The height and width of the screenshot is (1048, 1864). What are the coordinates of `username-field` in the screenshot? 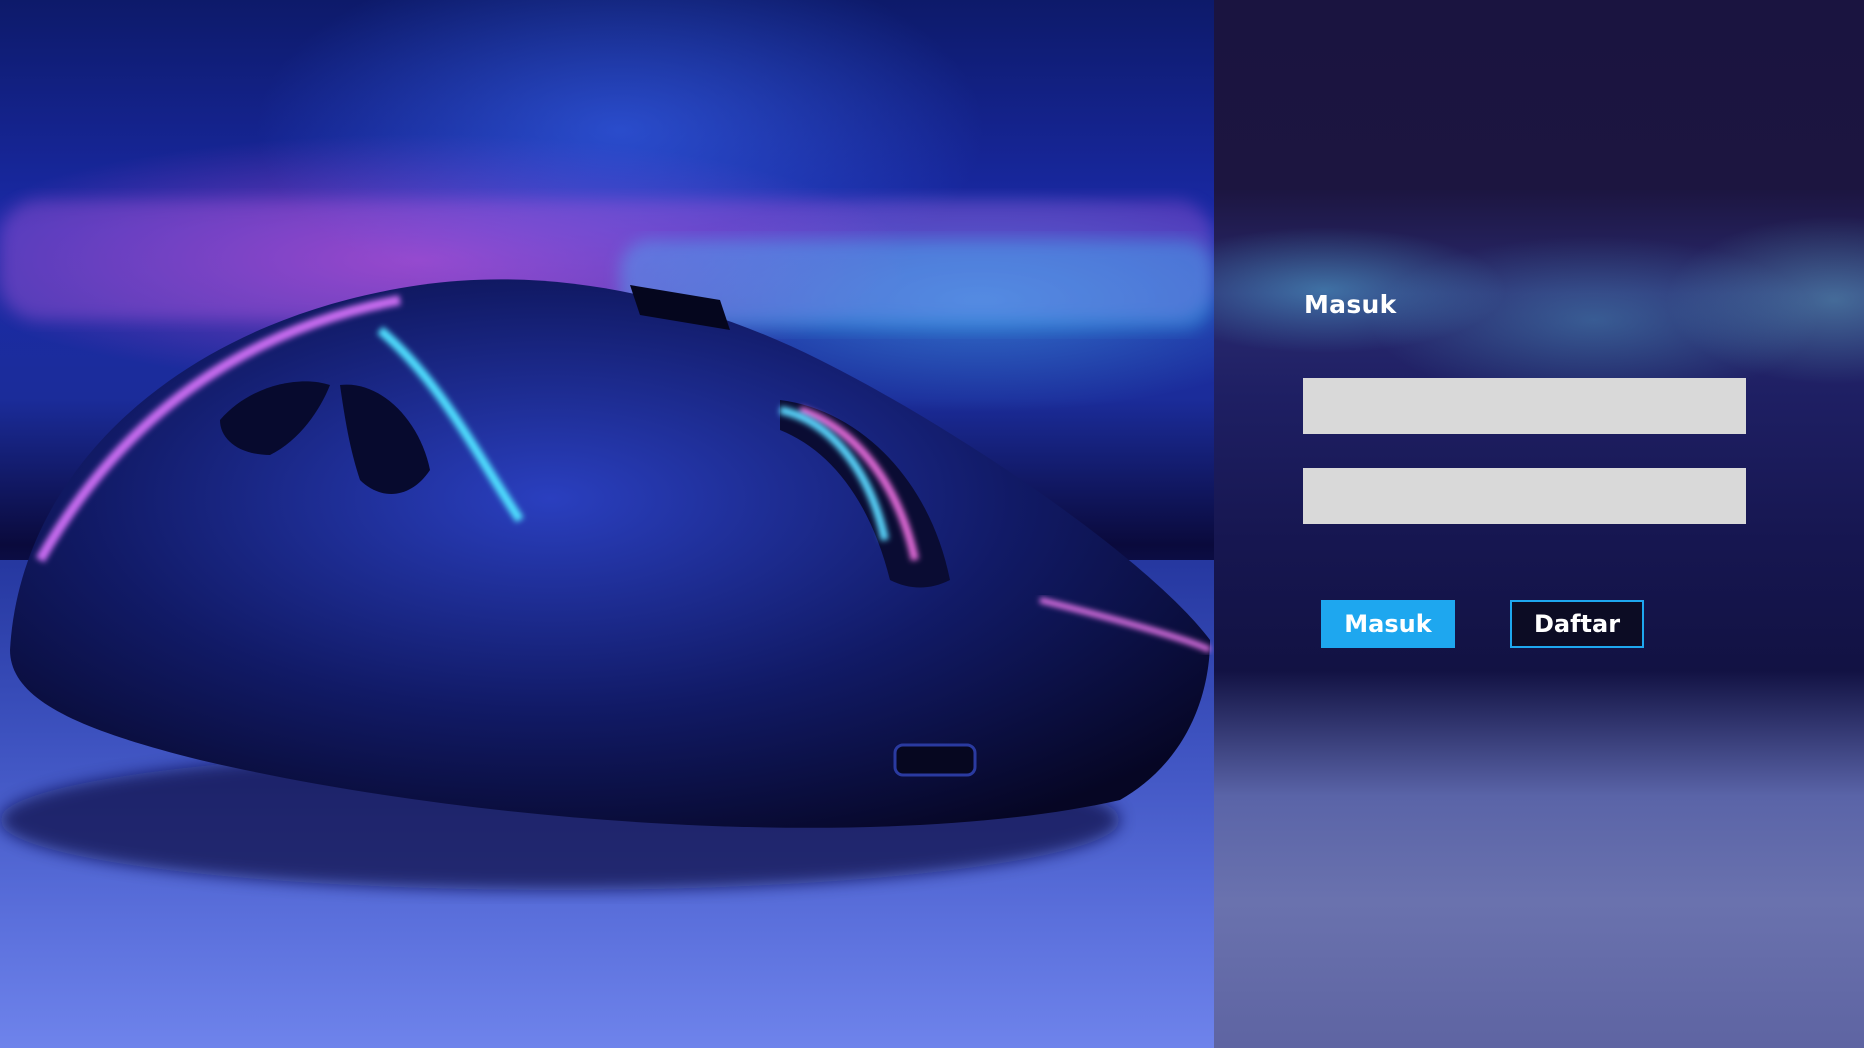 It's located at (1524, 406).